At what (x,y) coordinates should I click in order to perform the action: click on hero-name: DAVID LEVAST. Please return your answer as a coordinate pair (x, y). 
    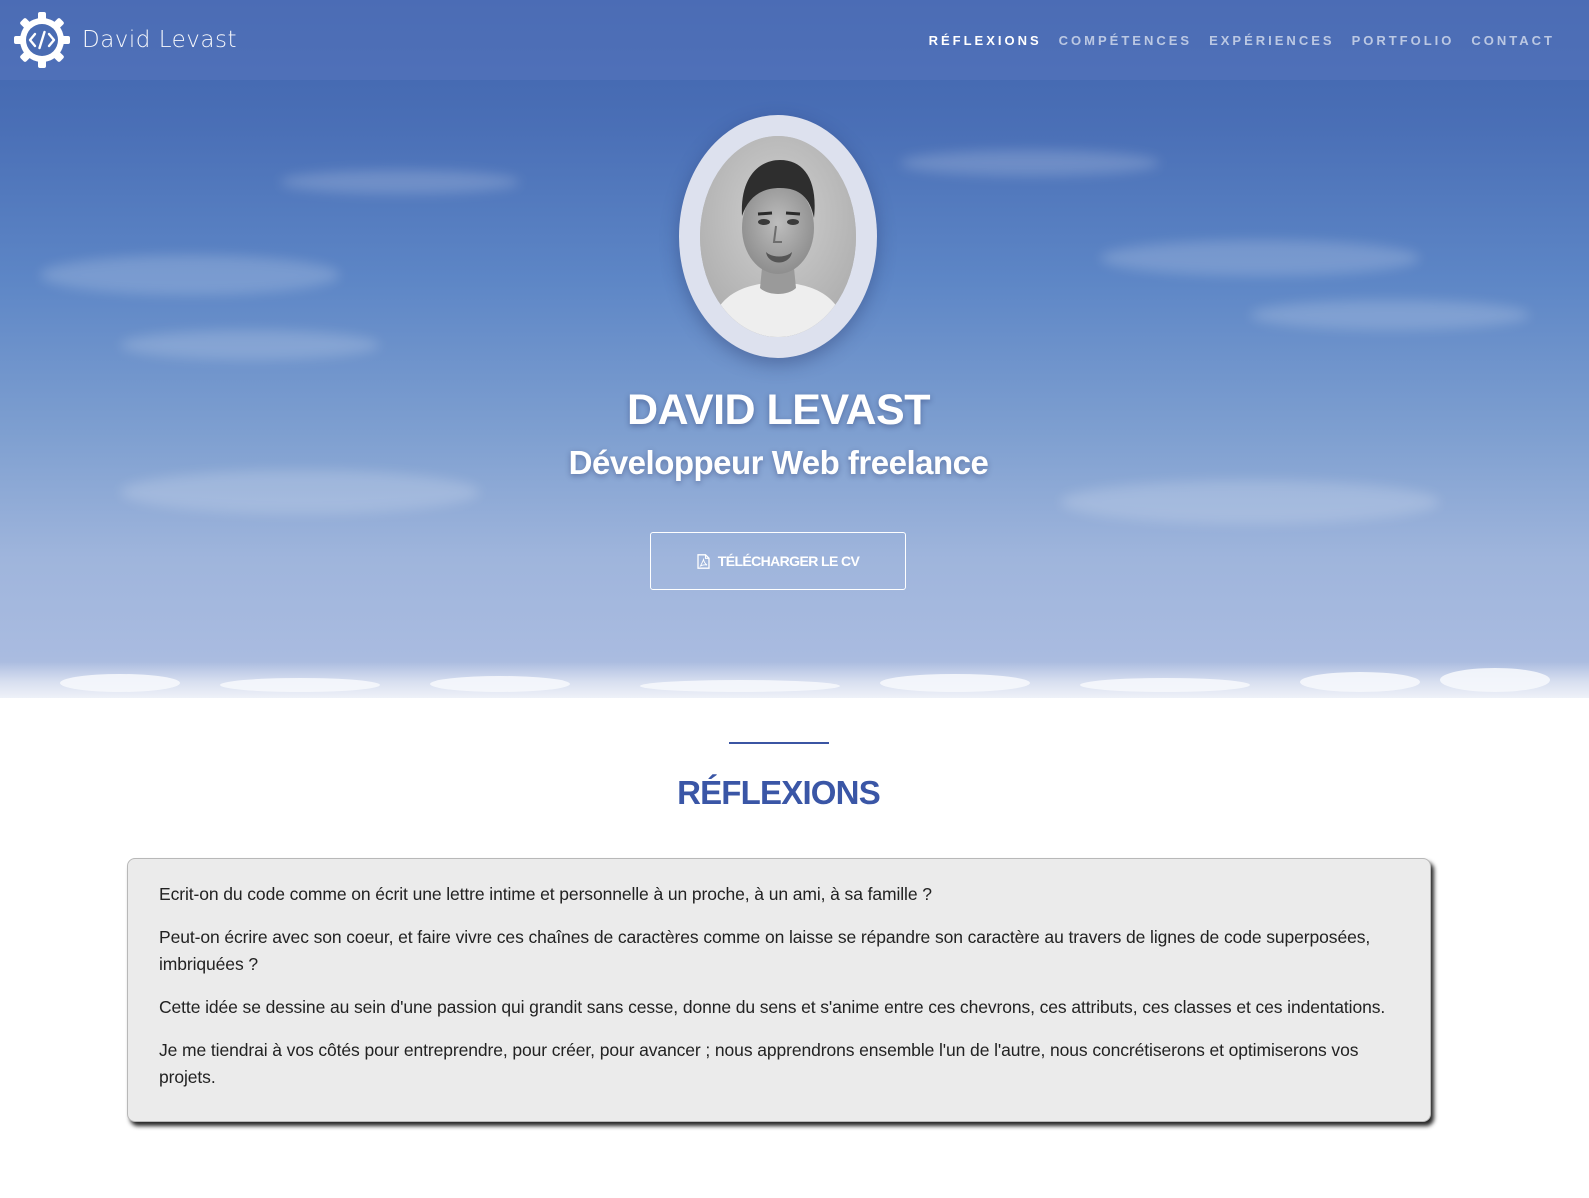
    Looking at the image, I should click on (778, 410).